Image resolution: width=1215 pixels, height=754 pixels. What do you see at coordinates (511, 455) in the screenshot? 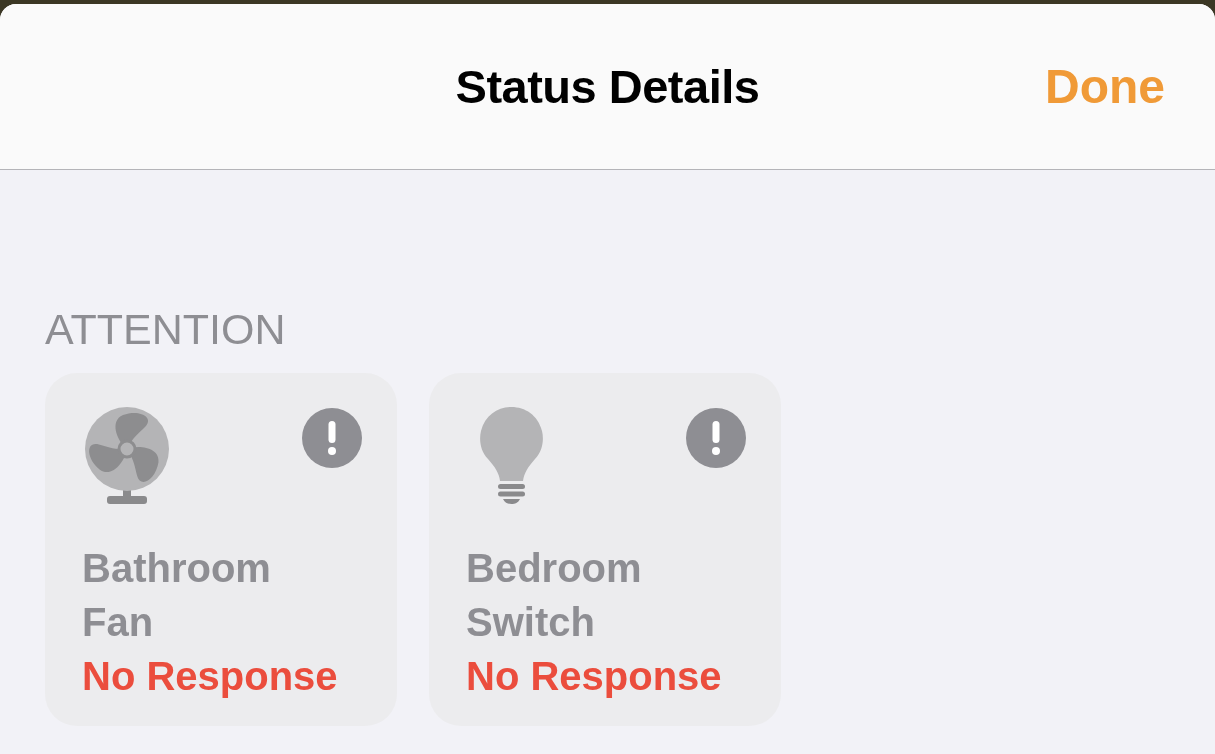
I see `light-bulb-icon` at bounding box center [511, 455].